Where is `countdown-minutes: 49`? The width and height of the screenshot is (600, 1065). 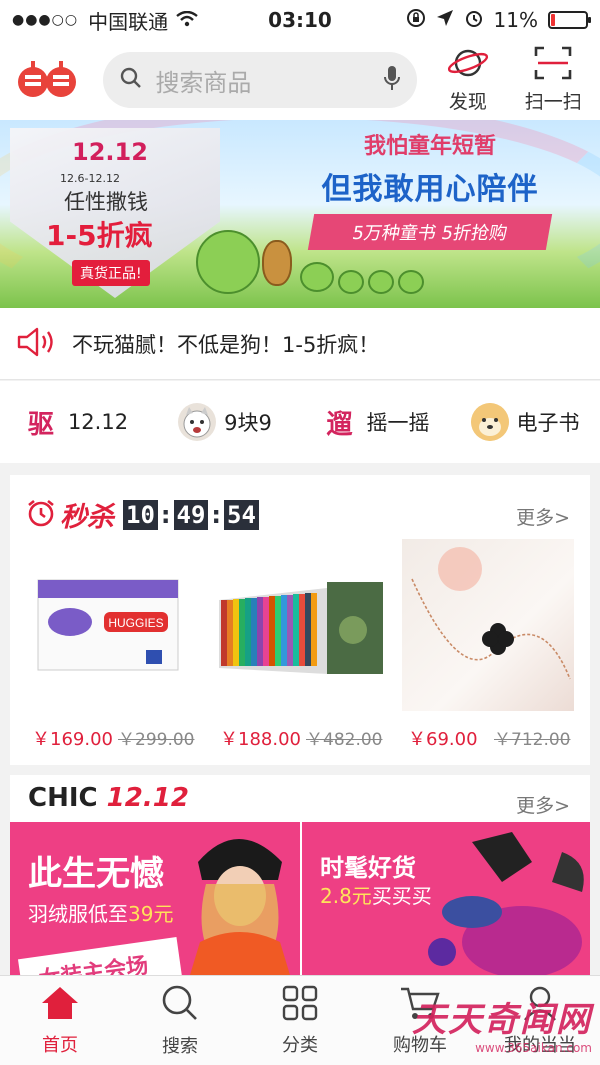
countdown-minutes: 49 is located at coordinates (191, 514).